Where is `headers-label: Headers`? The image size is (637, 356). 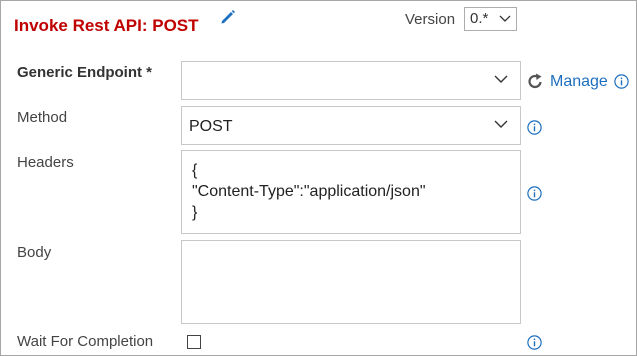 headers-label: Headers is located at coordinates (45, 162).